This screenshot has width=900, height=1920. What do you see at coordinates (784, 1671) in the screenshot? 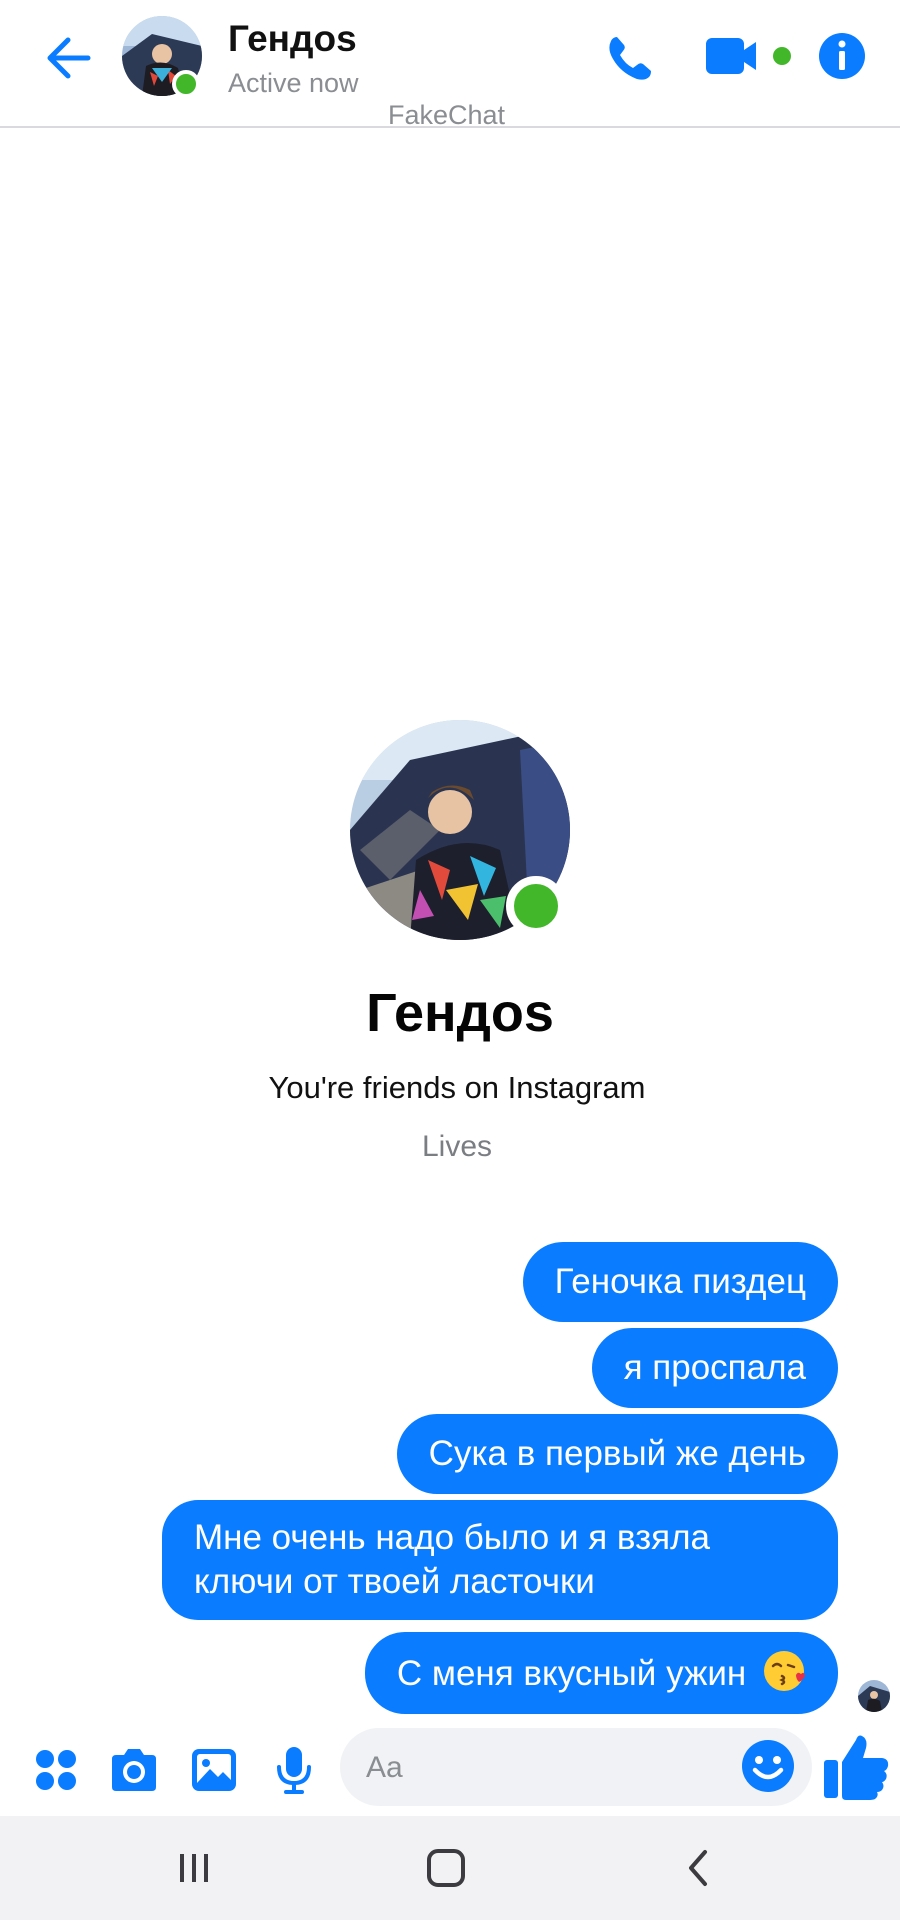
I see `kissing-face-icon` at bounding box center [784, 1671].